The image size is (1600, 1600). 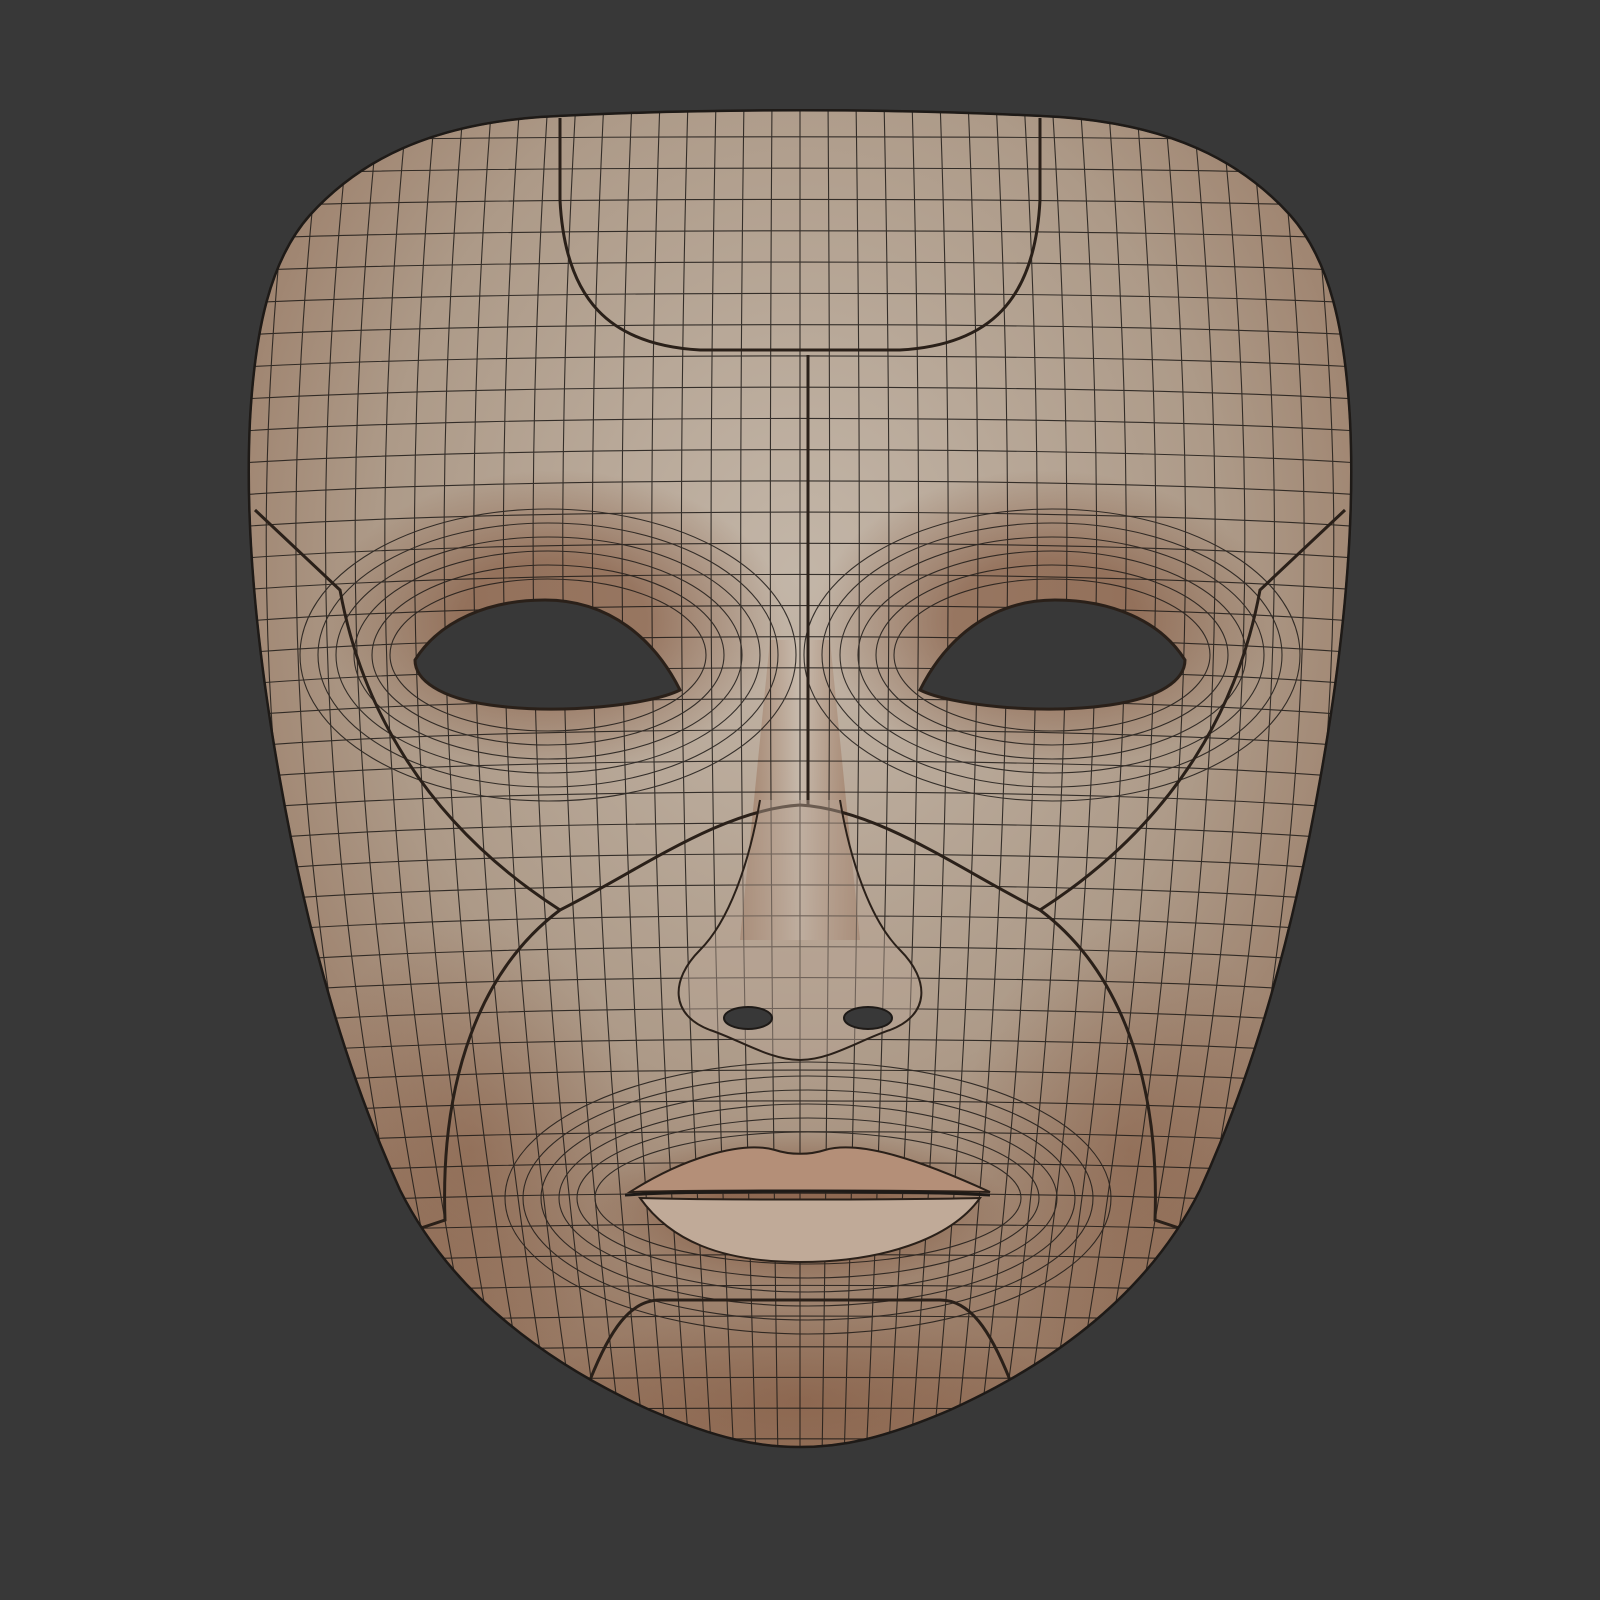 What do you see at coordinates (868, 1018) in the screenshot?
I see `right-nostril` at bounding box center [868, 1018].